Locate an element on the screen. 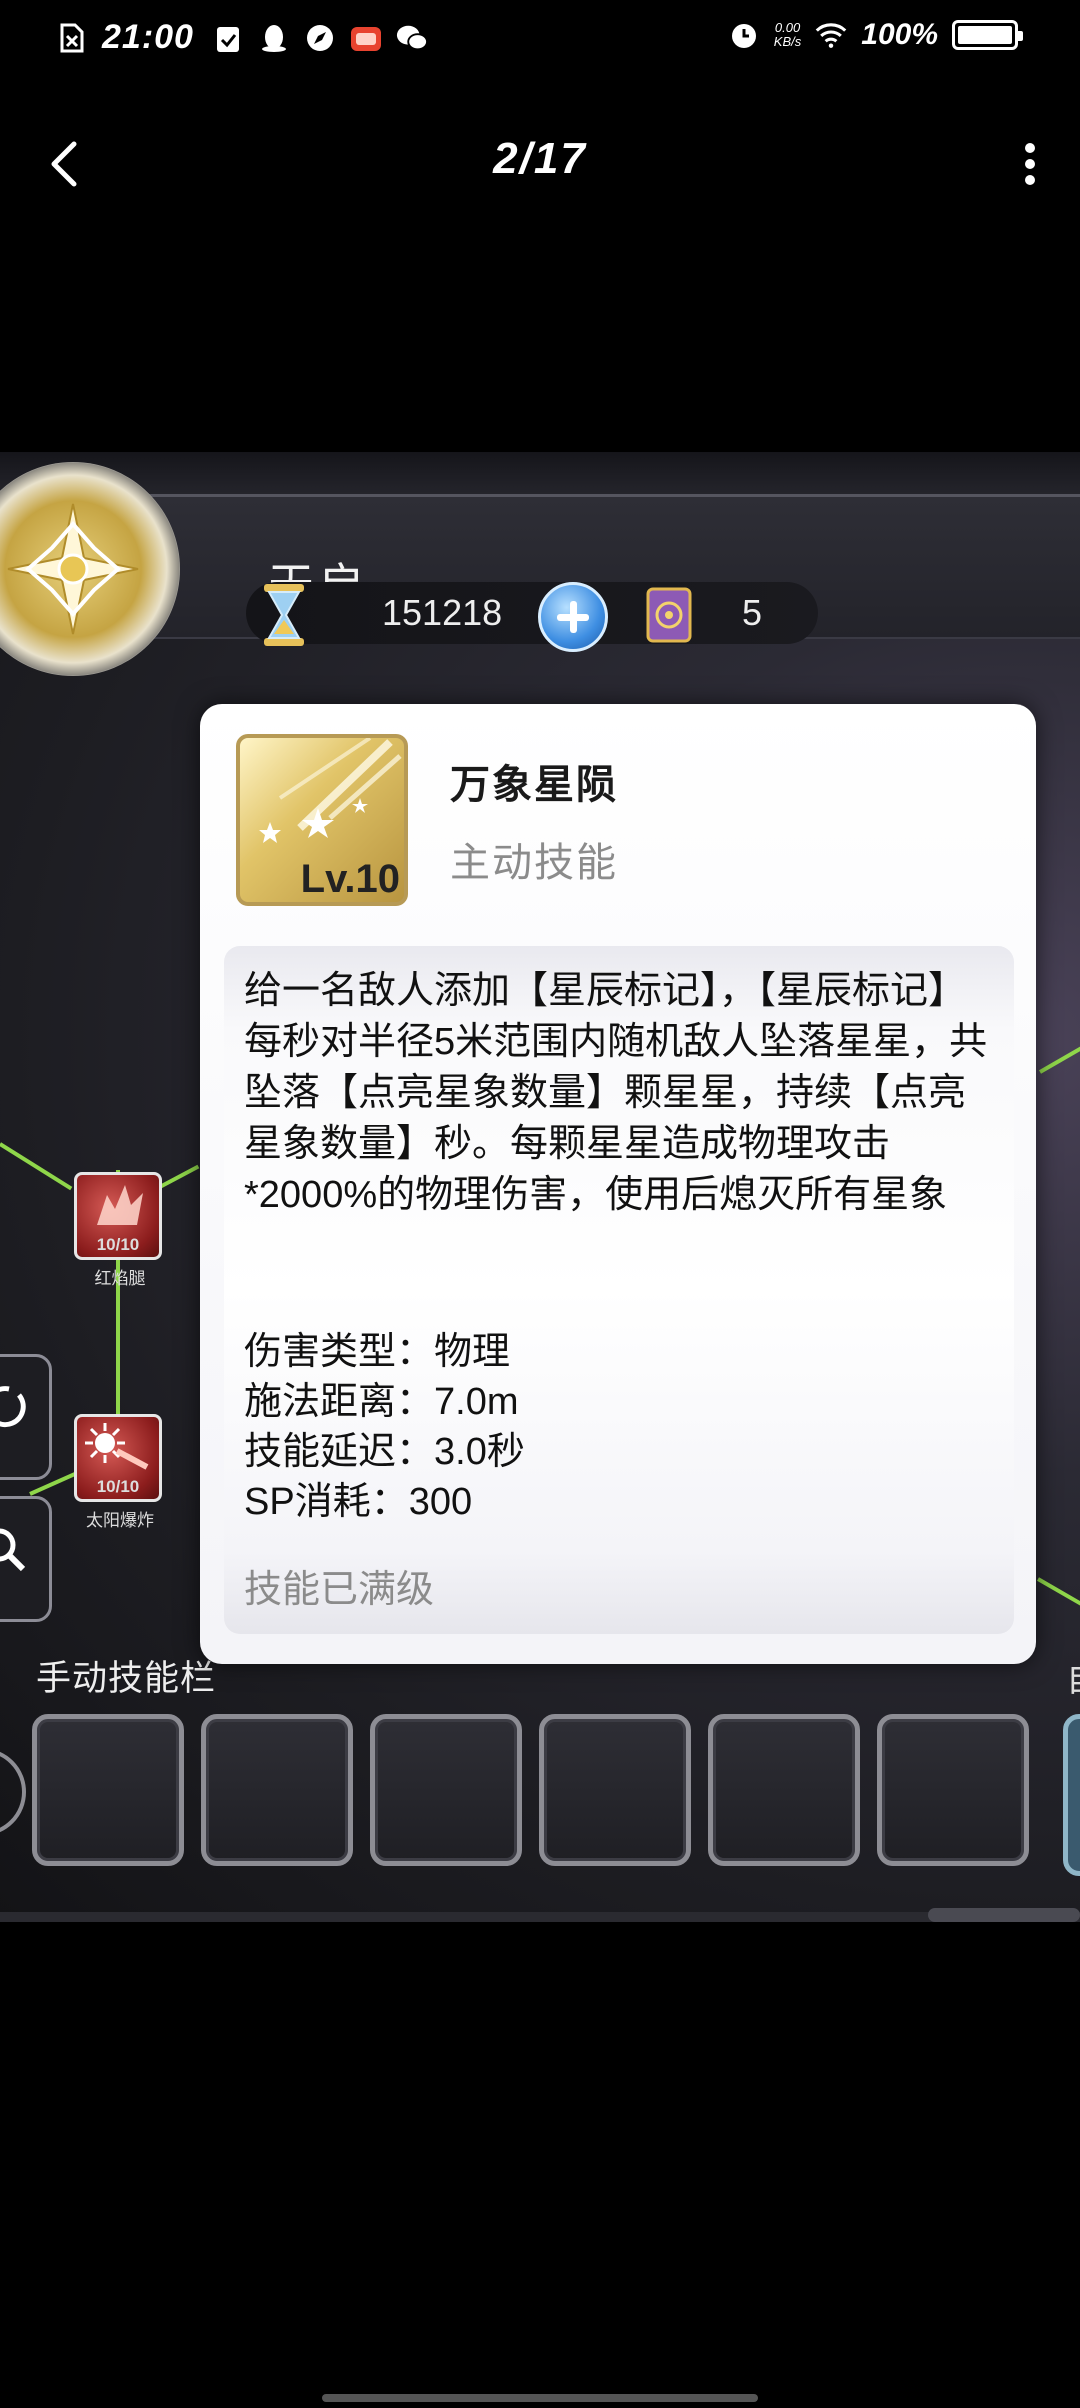 The width and height of the screenshot is (1080, 2408). stat-cast-range: 施法距离：7.0m is located at coordinates (381, 1402).